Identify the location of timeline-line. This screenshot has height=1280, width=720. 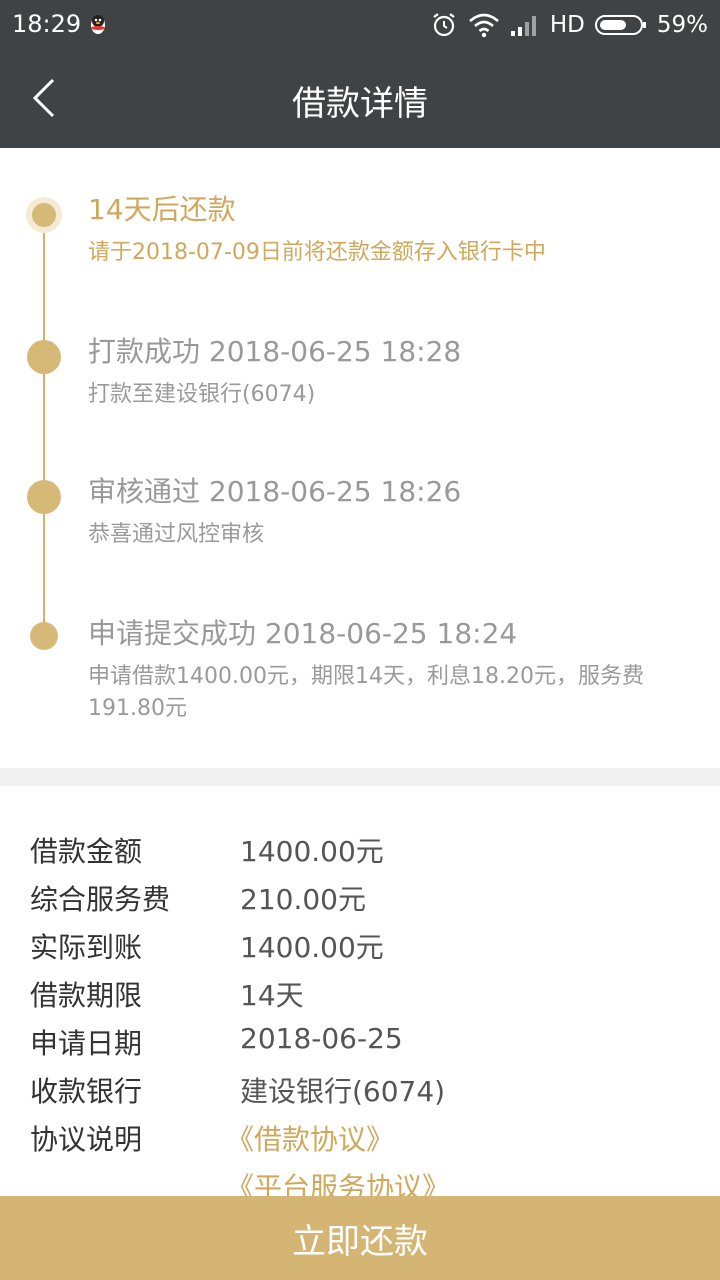
(44, 424).